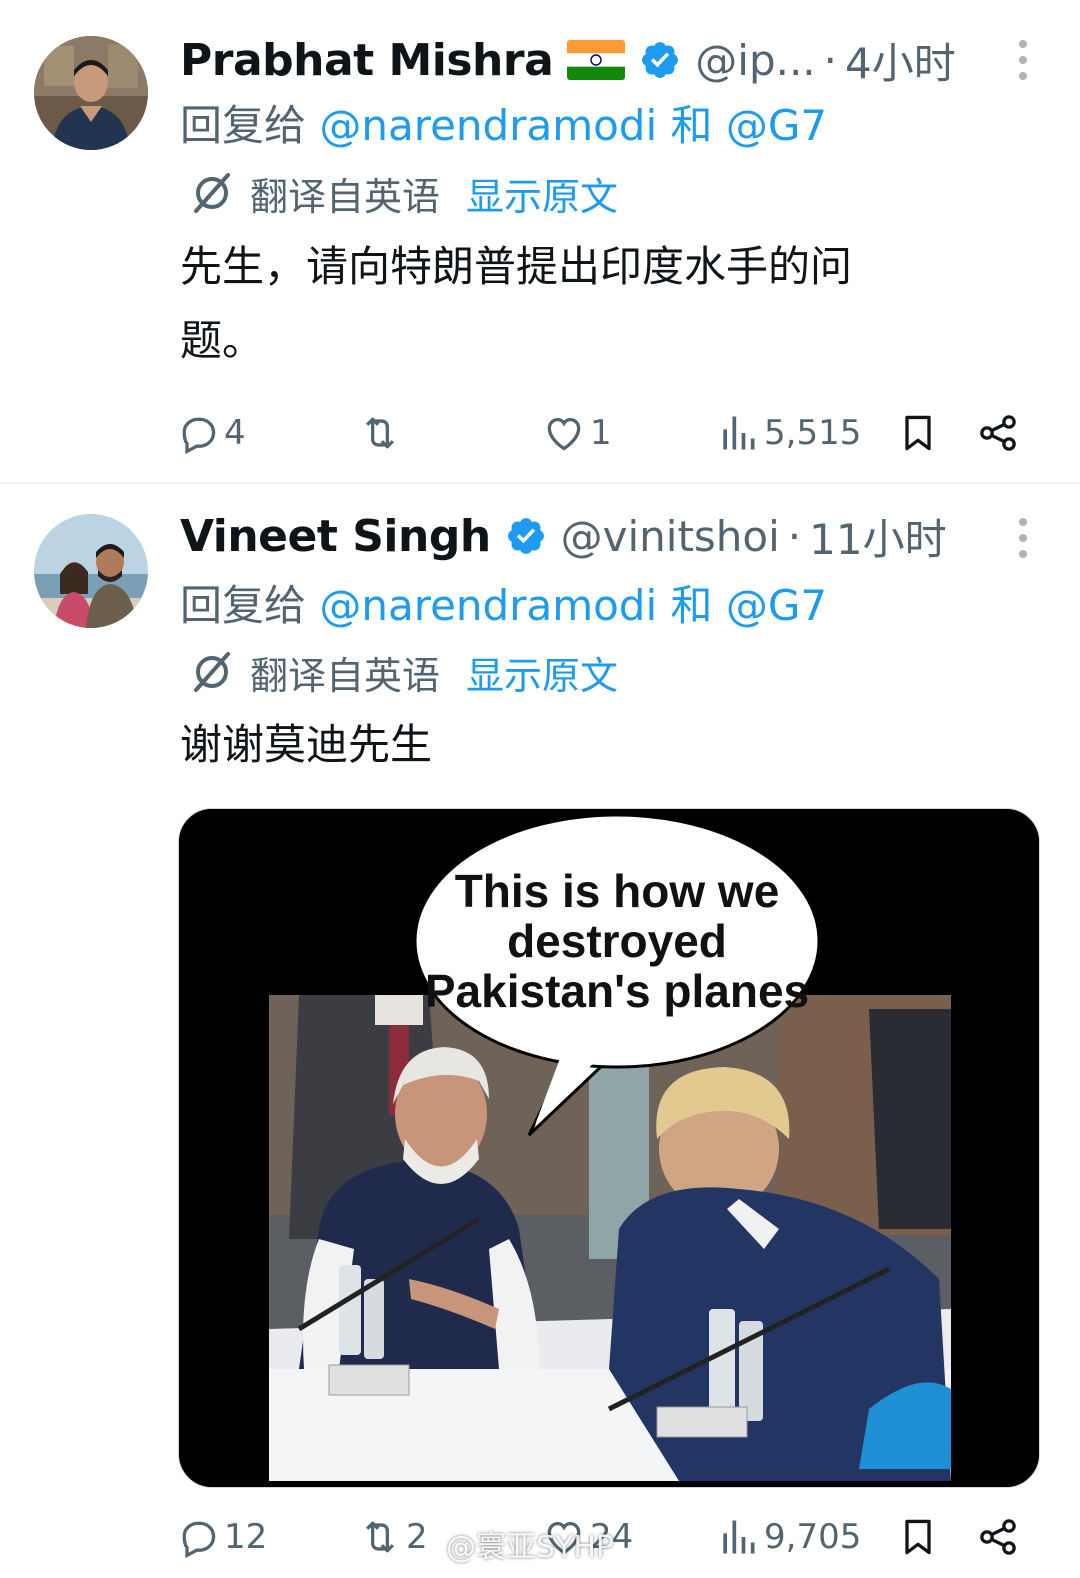  I want to click on retweet-button: 2, so click(393, 1537).